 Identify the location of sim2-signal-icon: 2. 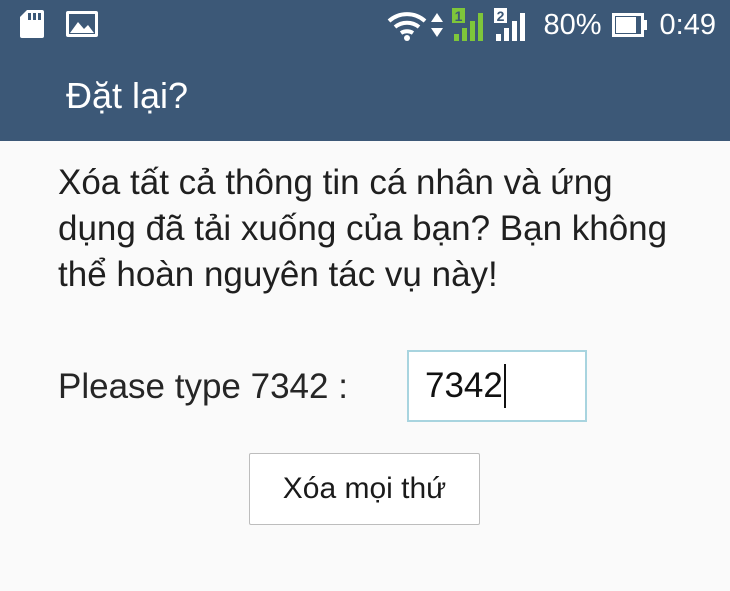
(511, 25).